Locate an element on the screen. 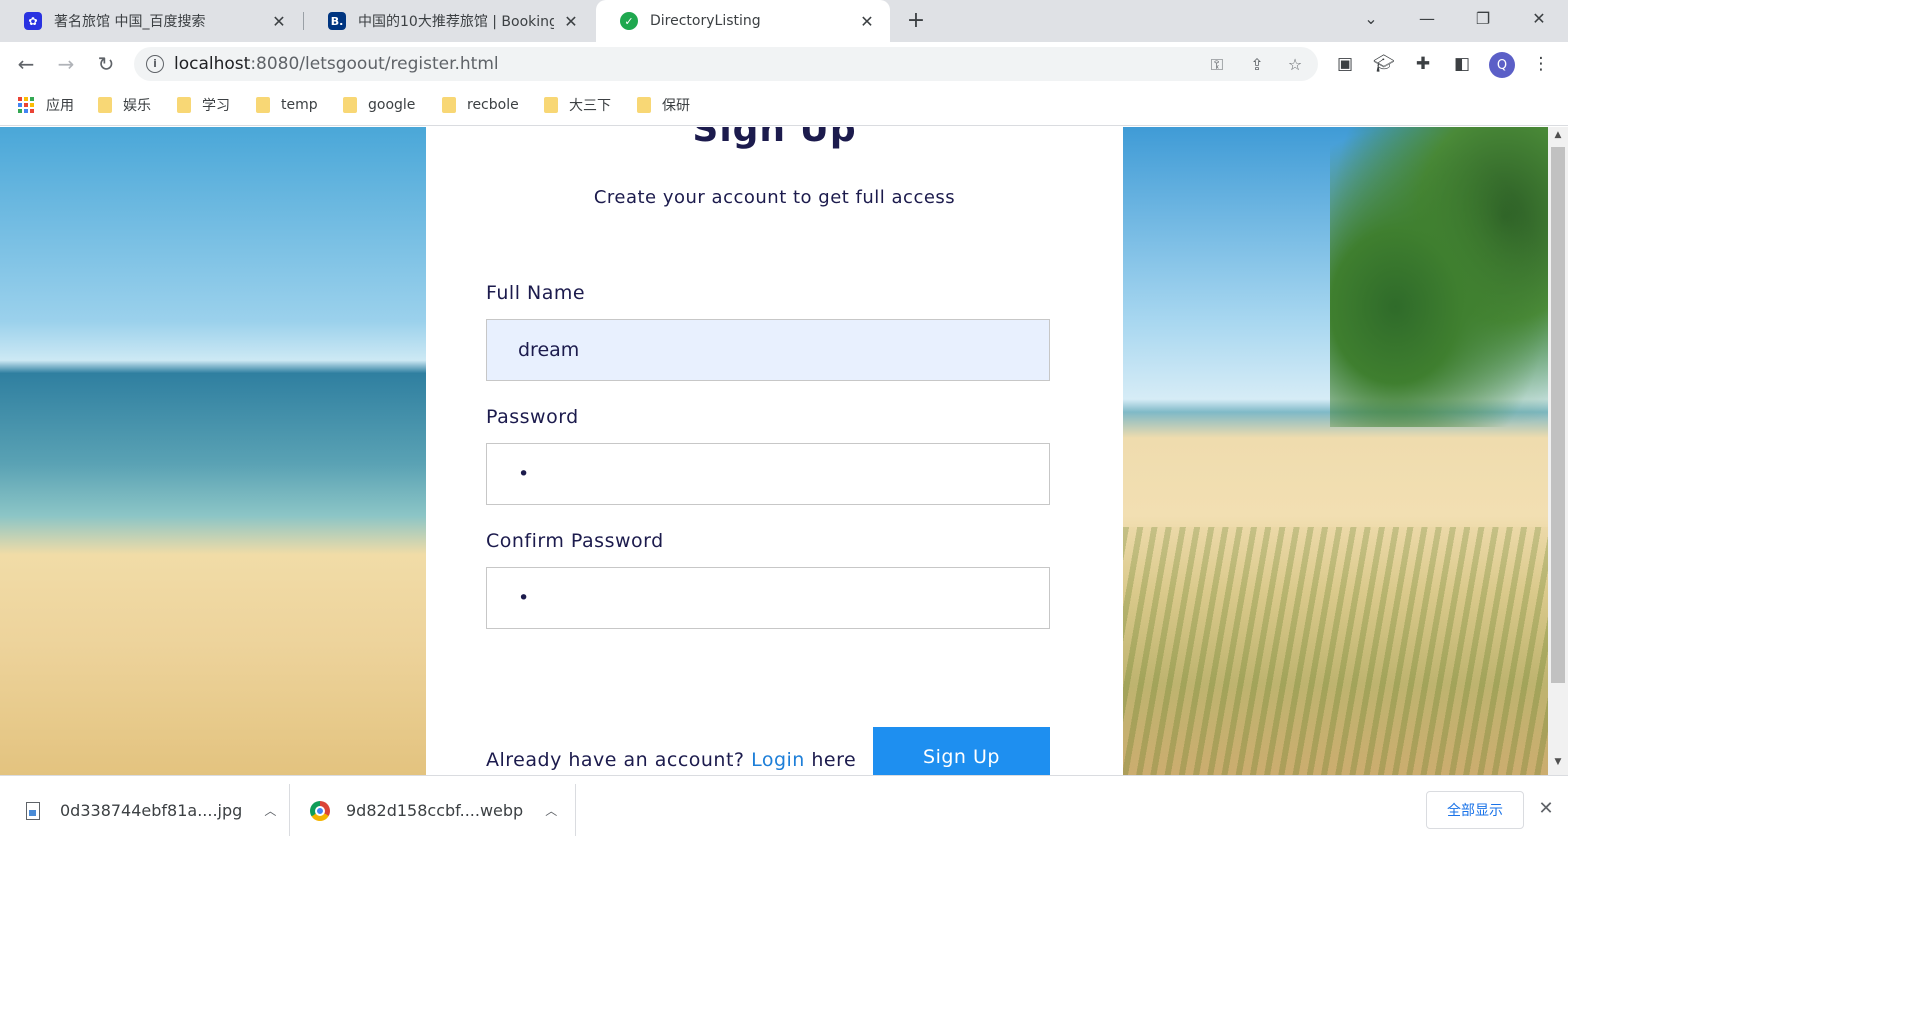 The image size is (1920, 1034). baidu-paw-icon: ✿ is located at coordinates (33, 21).